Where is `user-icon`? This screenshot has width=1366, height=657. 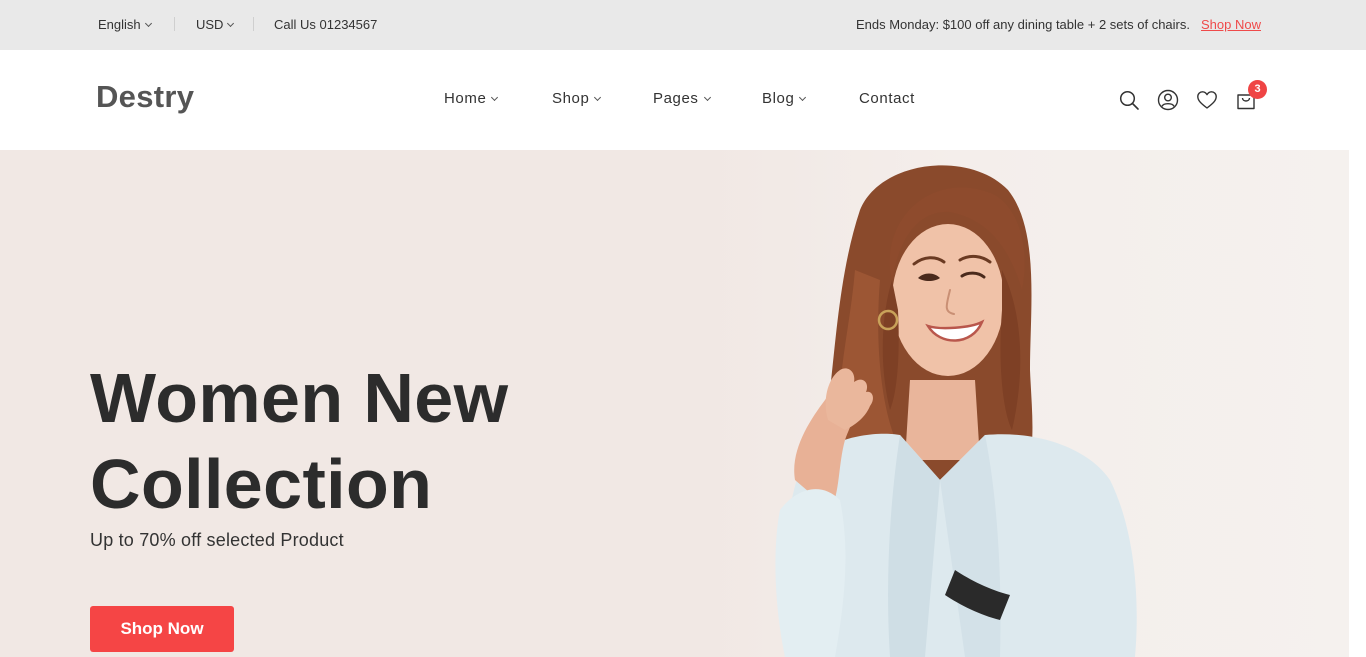
user-icon is located at coordinates (1168, 100).